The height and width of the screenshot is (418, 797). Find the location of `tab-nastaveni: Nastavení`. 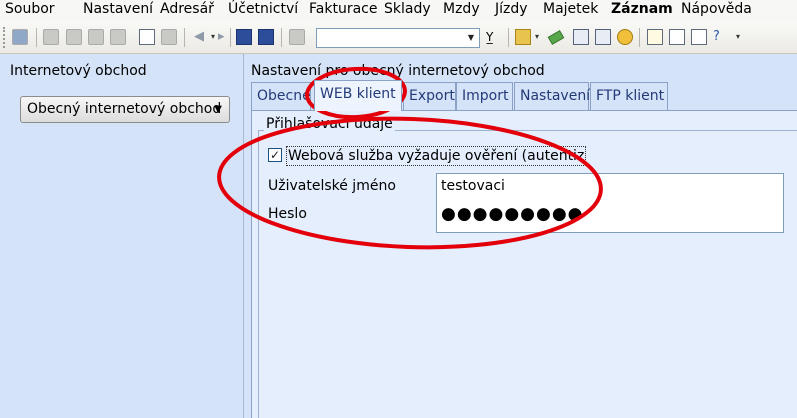

tab-nastaveni: Nastavení is located at coordinates (552, 96).